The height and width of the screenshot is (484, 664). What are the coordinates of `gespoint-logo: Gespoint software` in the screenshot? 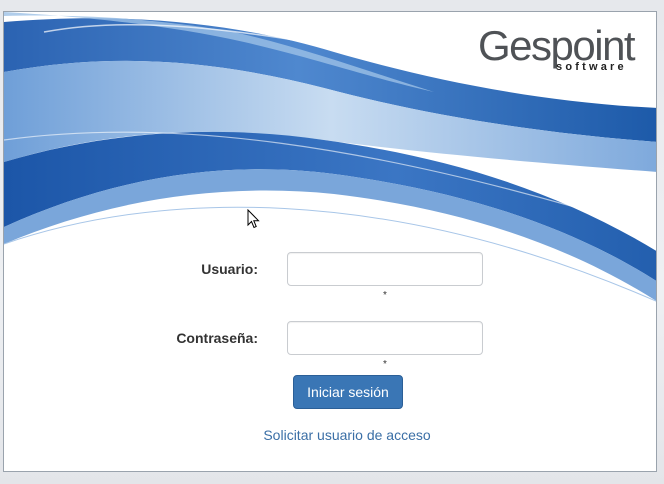 It's located at (563, 50).